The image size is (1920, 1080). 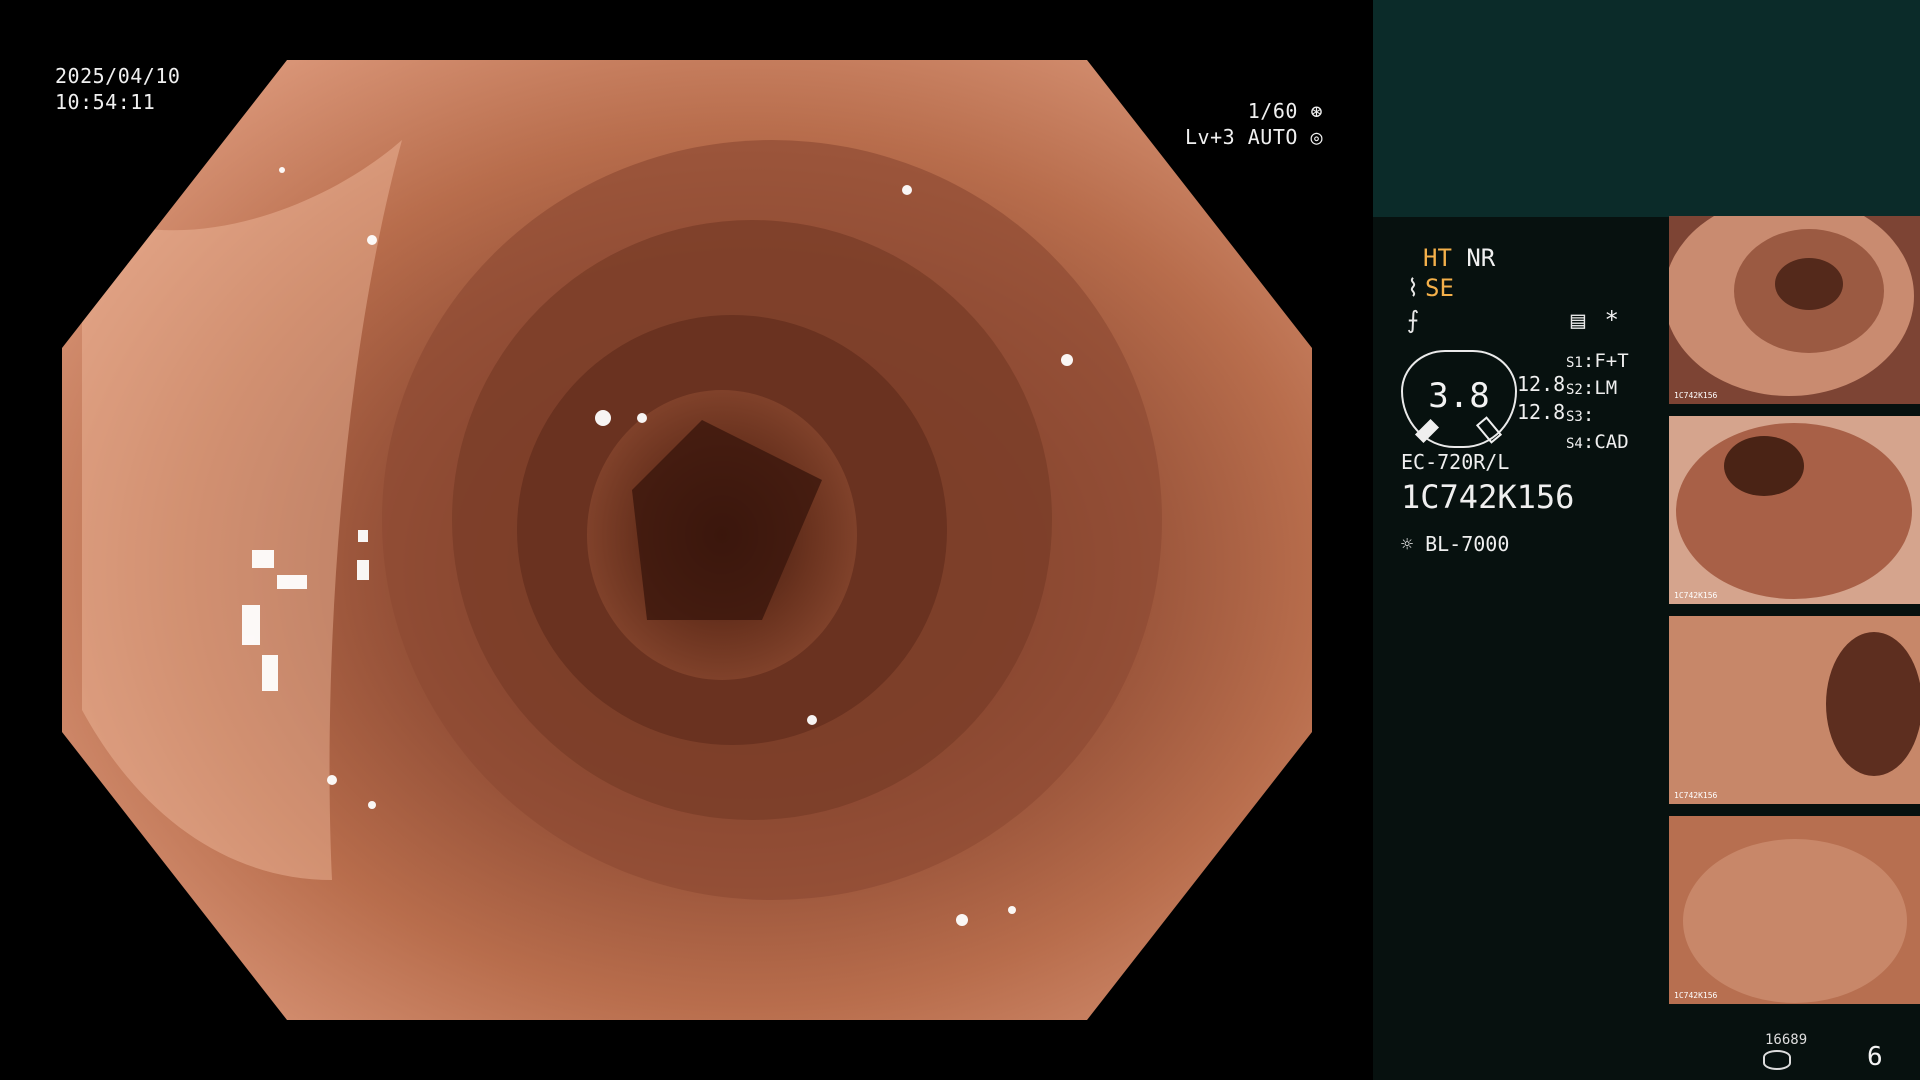 I want to click on exam-time: 10:54:11, so click(x=105, y=102).